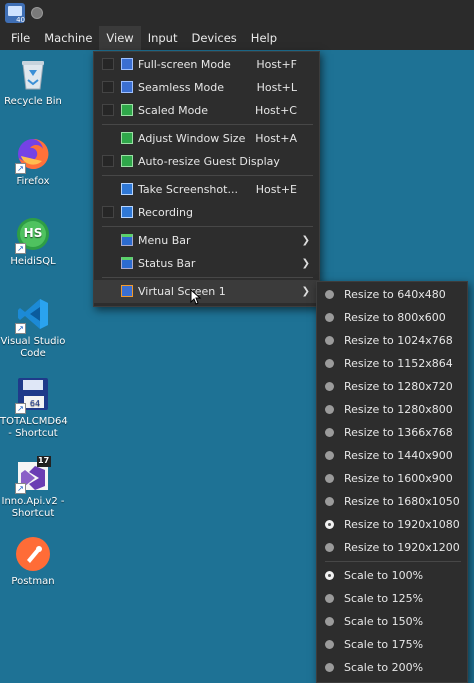 Image resolution: width=474 pixels, height=683 pixels. Describe the element at coordinates (120, 38) in the screenshot. I see `menu-view: View` at that location.